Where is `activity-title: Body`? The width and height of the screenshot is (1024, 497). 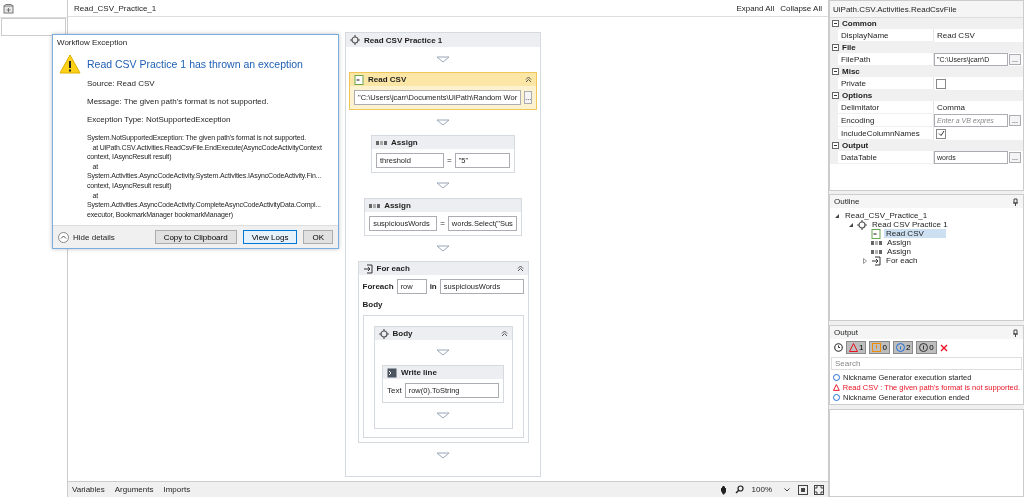 activity-title: Body is located at coordinates (402, 333).